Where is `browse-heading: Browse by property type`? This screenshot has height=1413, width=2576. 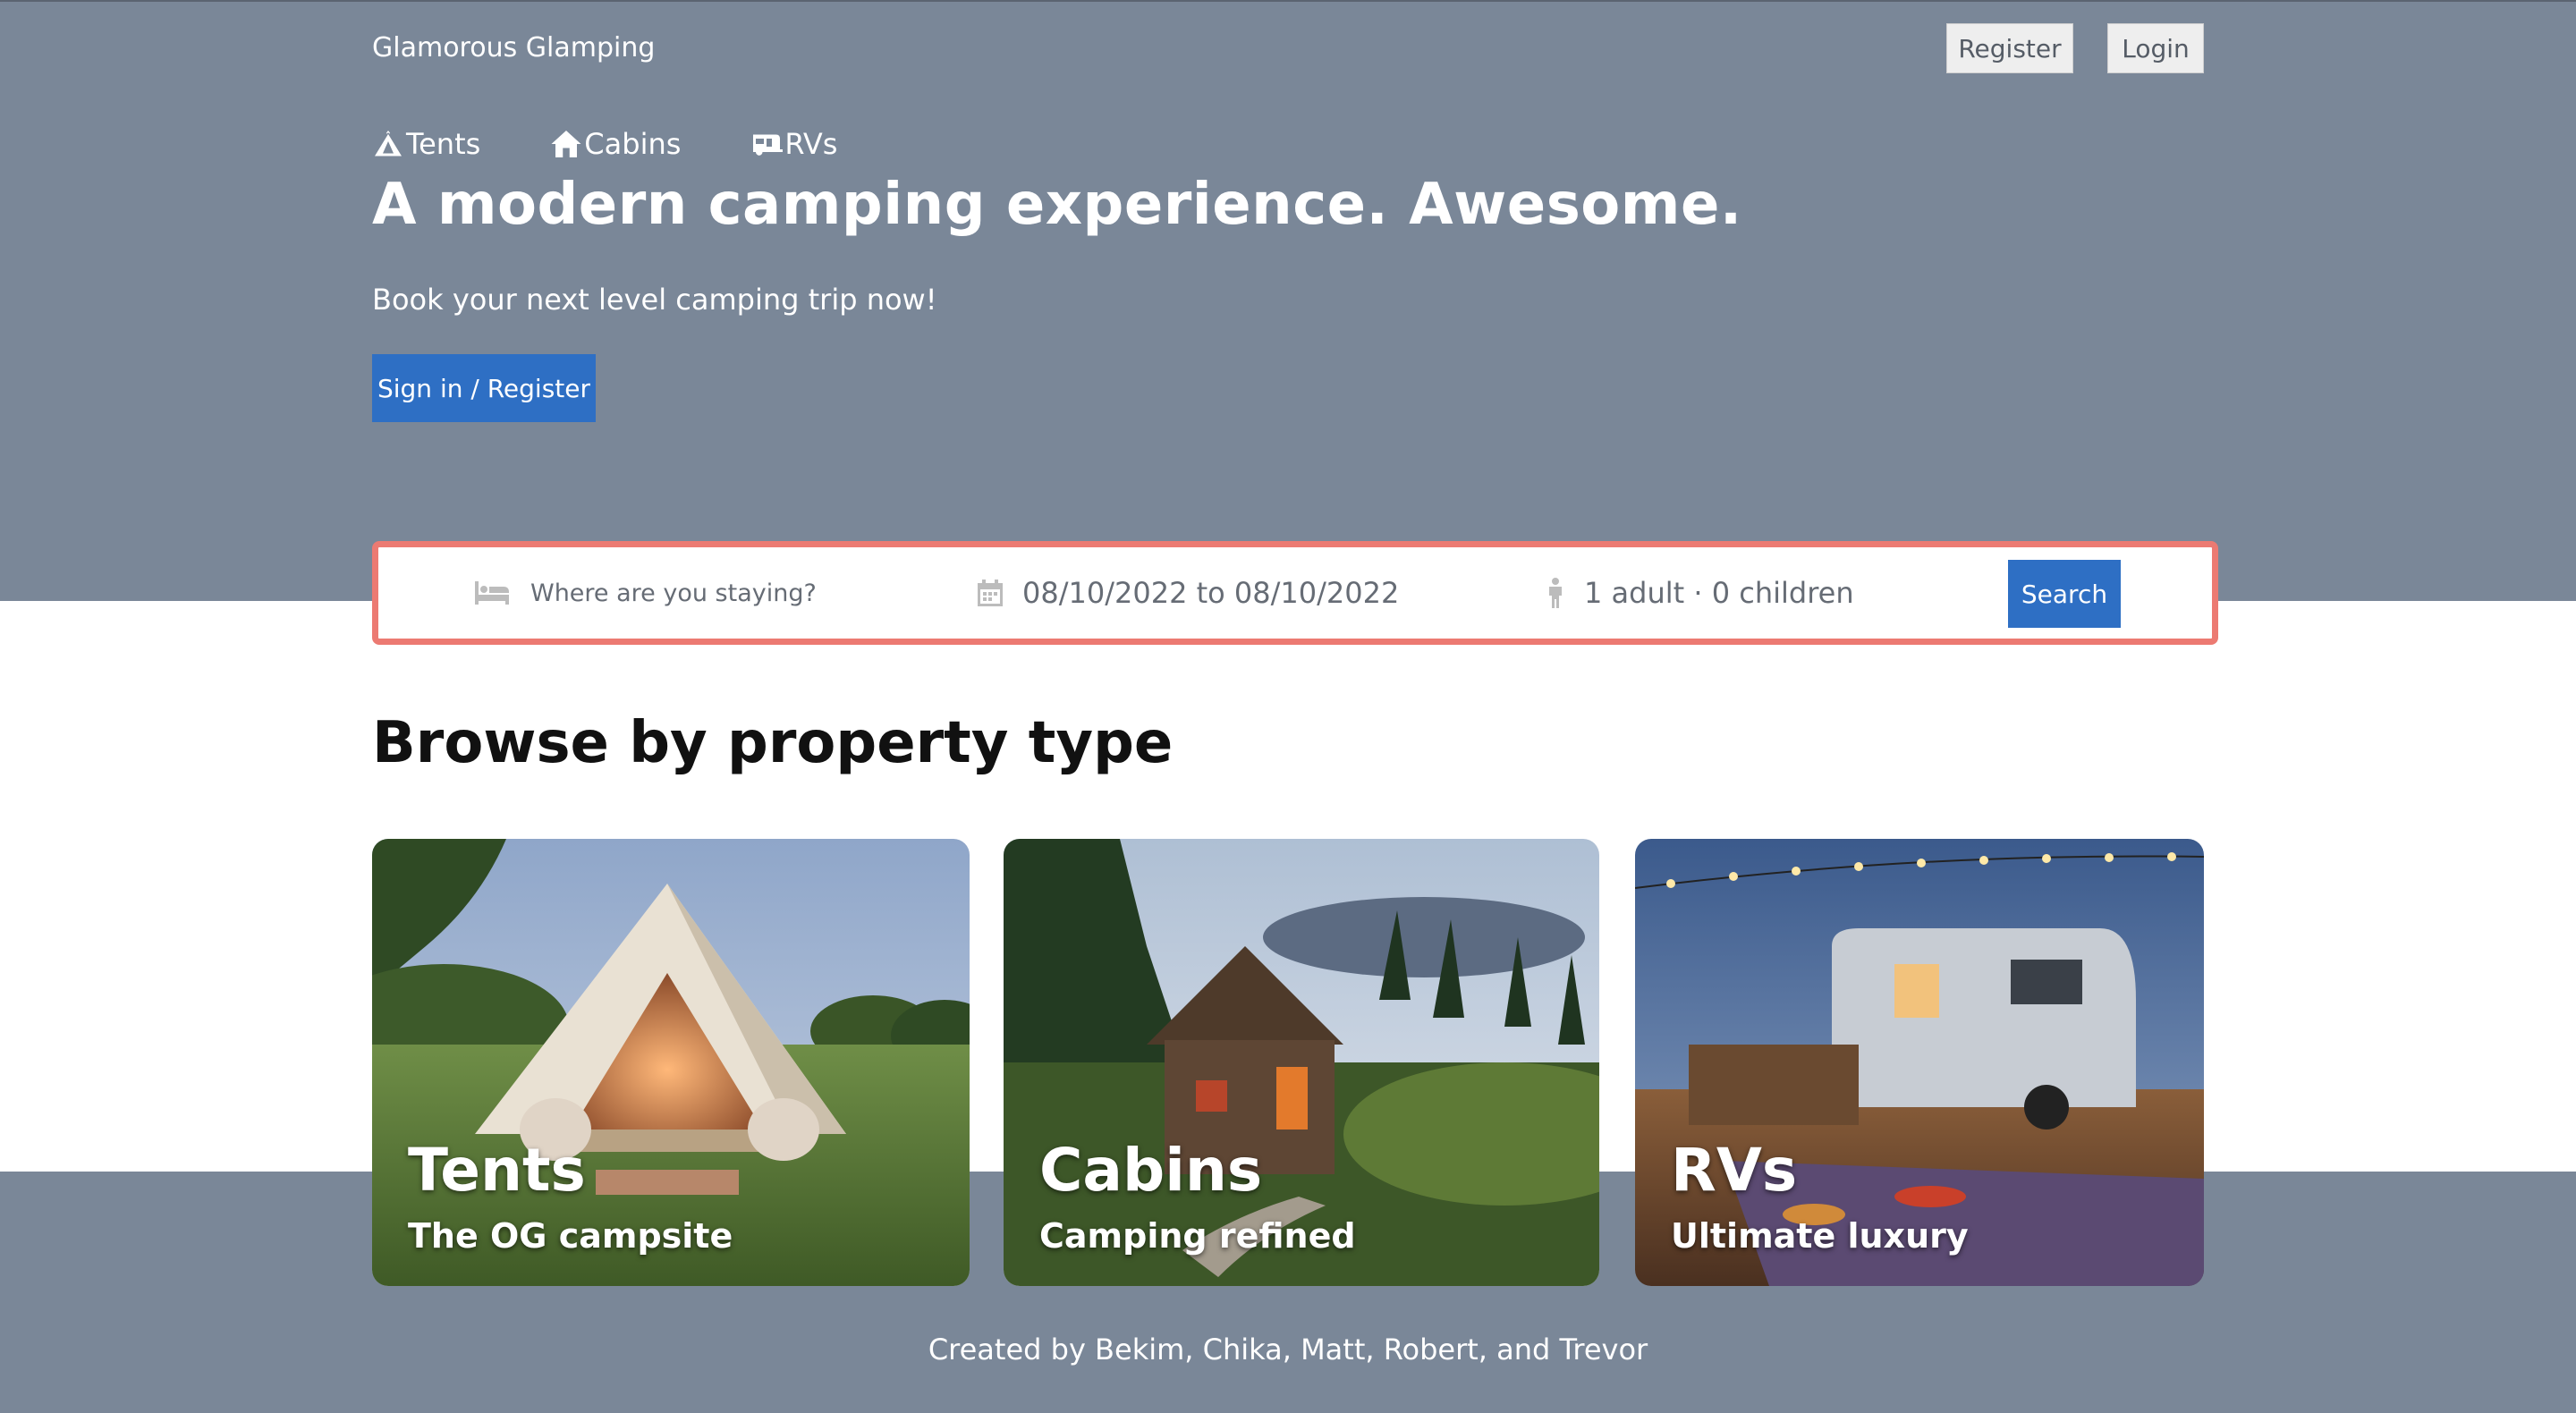
browse-heading: Browse by property type is located at coordinates (773, 743).